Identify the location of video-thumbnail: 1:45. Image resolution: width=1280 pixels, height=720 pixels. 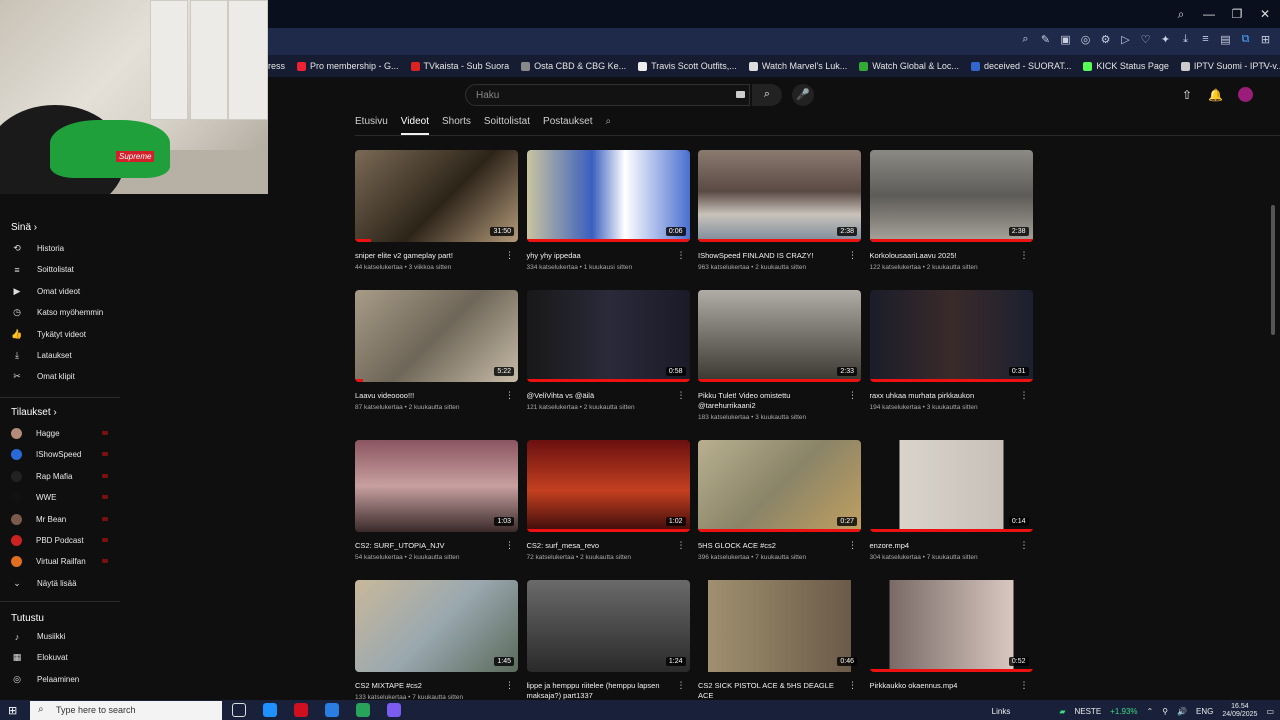
(436, 626).